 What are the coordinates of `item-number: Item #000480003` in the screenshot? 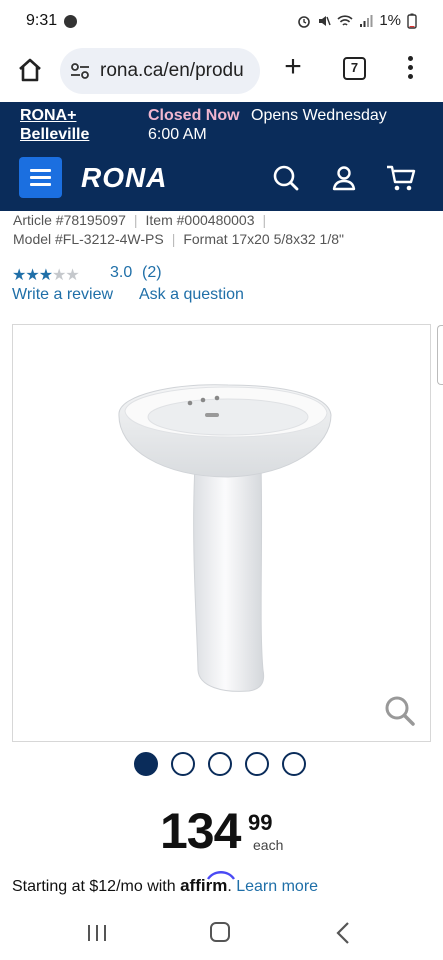 It's located at (200, 220).